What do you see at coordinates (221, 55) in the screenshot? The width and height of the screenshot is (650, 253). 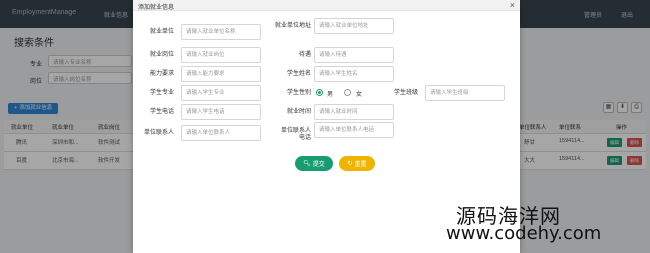 I see `input-job: 请输入就业岗位` at bounding box center [221, 55].